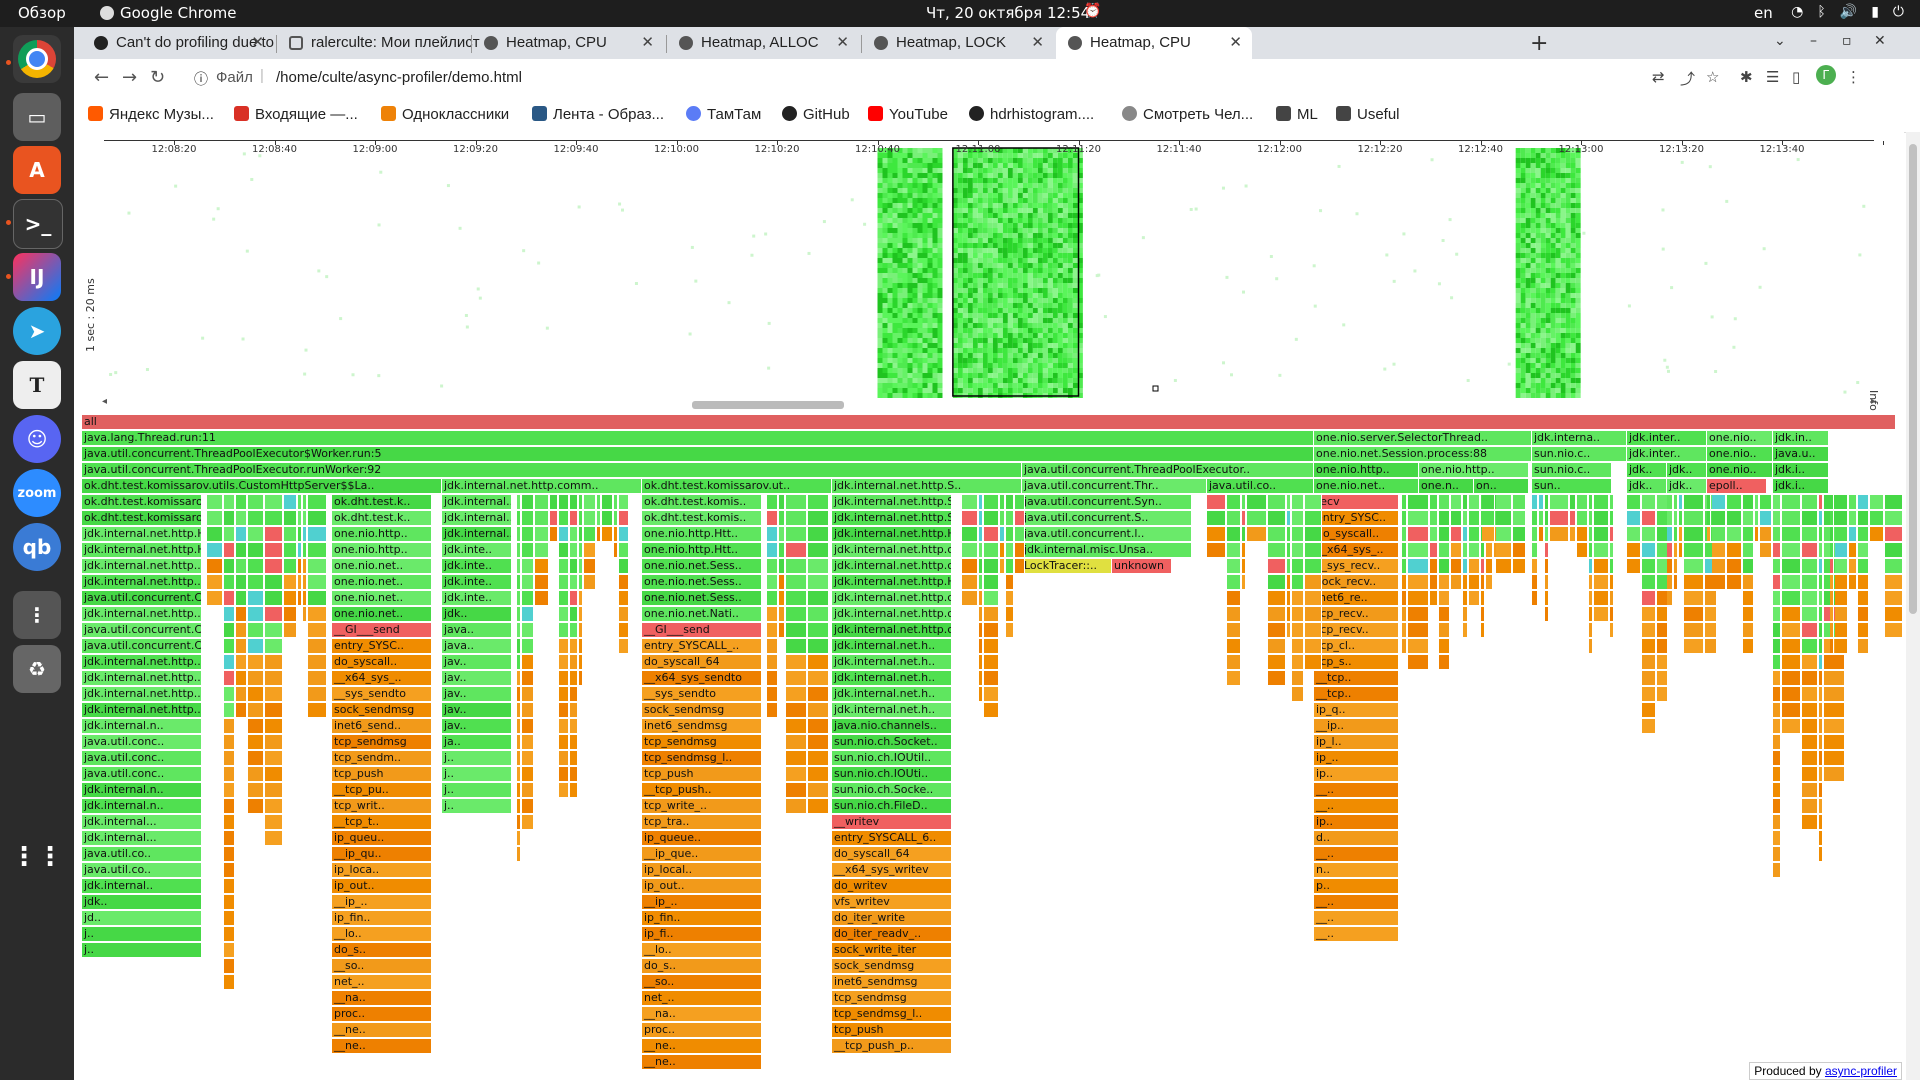 The height and width of the screenshot is (1080, 1920). What do you see at coordinates (1740, 438) in the screenshot?
I see `flame-frame: one.nio..` at bounding box center [1740, 438].